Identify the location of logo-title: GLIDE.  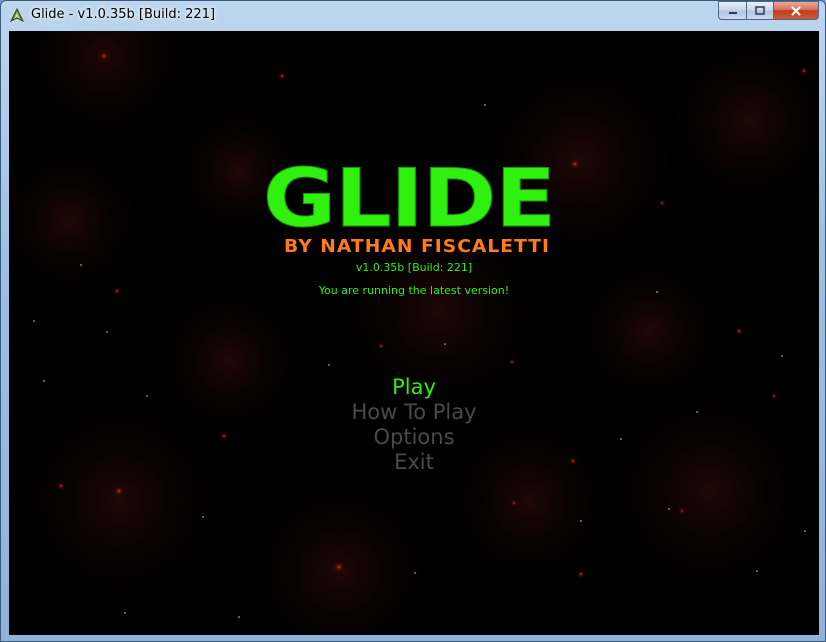
(409, 198).